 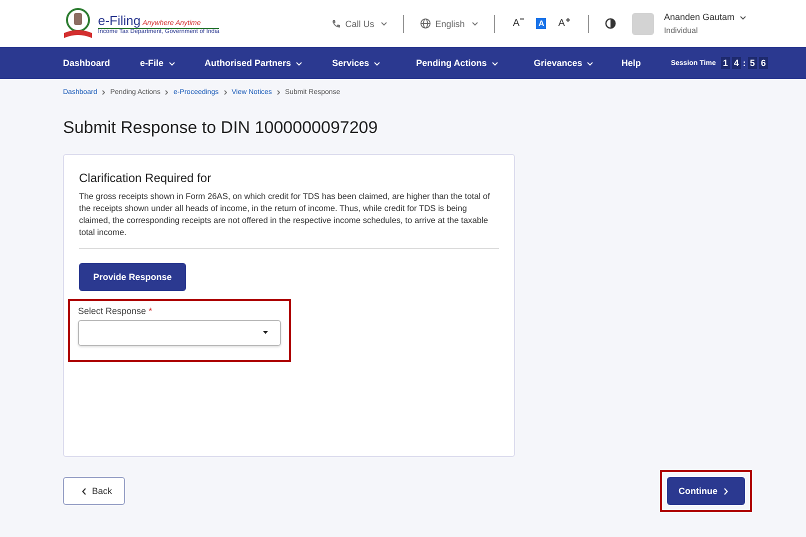 What do you see at coordinates (285, 214) in the screenshot?
I see `clarification-text: The gross receipts shown in Form 26AS, on which credit for TDS has been claimed, are higher than the total of the receipts shown under all heads of income, in the return of income. Thus, while credit for TDS is being claimed, the corresponding receipts are not offered in the respective income schedules, to arrive at the taxable total income.` at bounding box center [285, 214].